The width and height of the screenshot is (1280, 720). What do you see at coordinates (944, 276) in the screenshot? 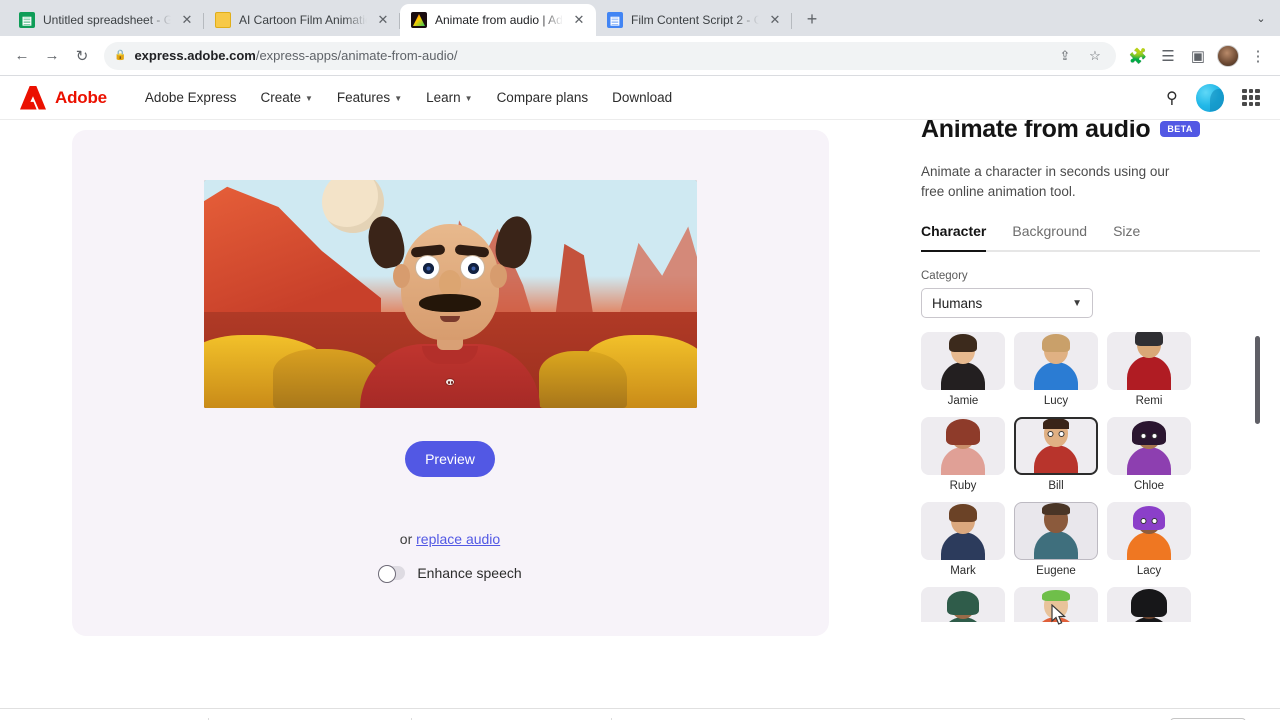
I see `category-label: Category` at bounding box center [944, 276].